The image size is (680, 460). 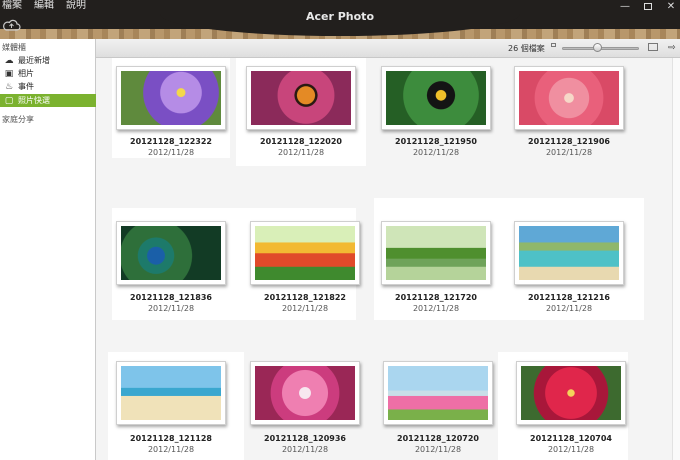 What do you see at coordinates (676, 259) in the screenshot?
I see `vertical-scrollbar` at bounding box center [676, 259].